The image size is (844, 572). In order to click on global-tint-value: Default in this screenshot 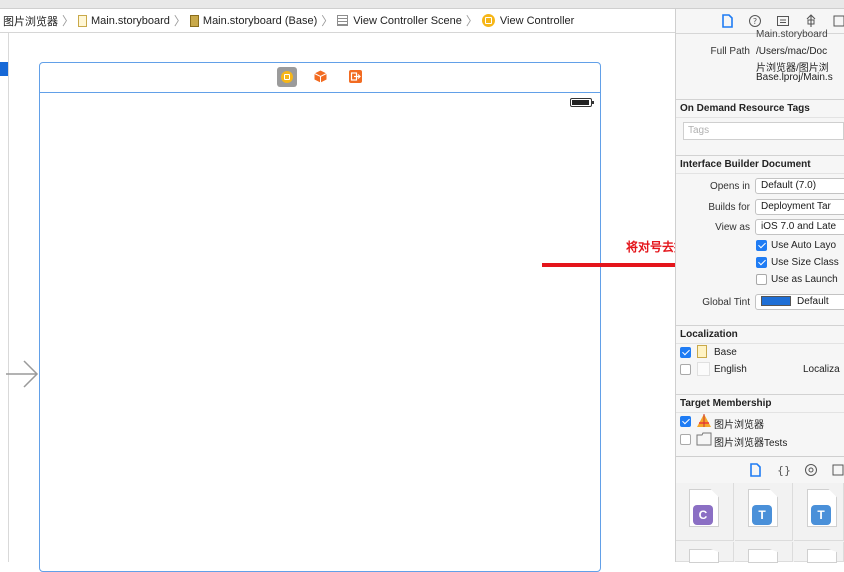, I will do `click(813, 301)`.